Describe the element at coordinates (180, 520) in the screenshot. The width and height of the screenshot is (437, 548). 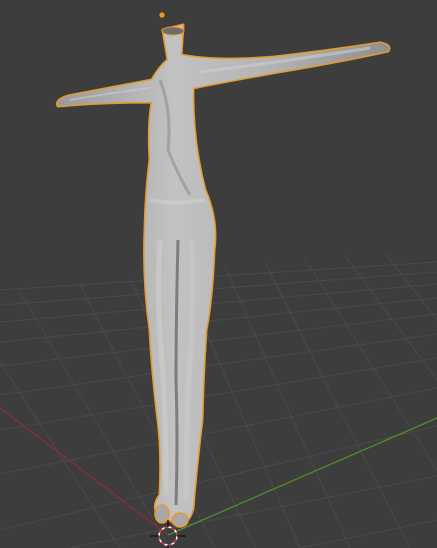
I see `right-foot` at that location.